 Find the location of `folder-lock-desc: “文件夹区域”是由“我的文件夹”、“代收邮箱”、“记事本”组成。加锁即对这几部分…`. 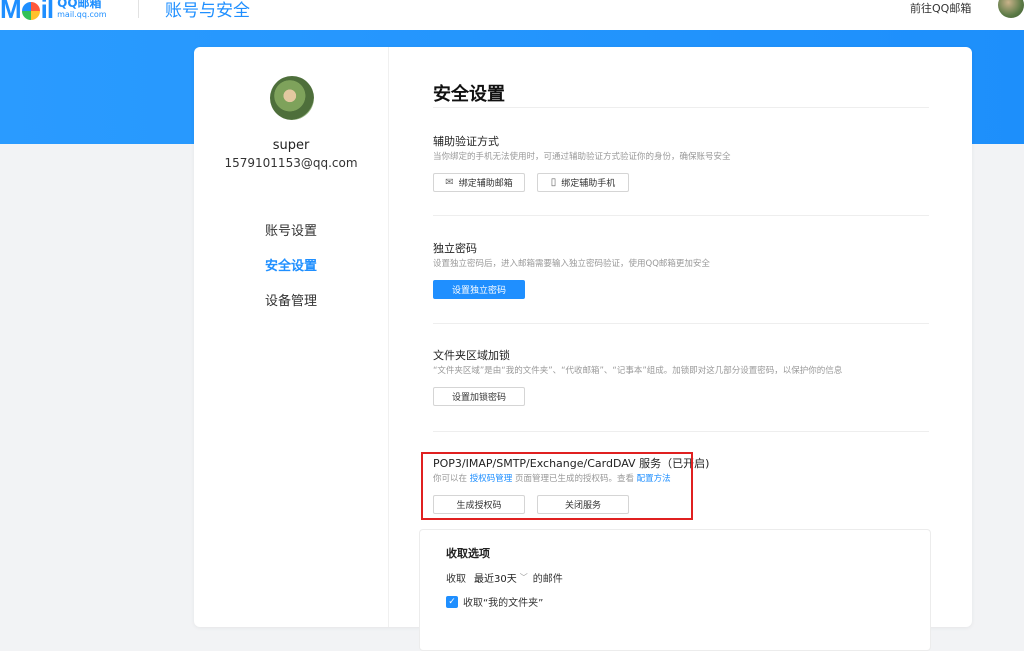

folder-lock-desc: “文件夹区域”是由“我的文件夹”、“代收邮箱”、“记事本”组成。加锁即对这几部分… is located at coordinates (638, 371).